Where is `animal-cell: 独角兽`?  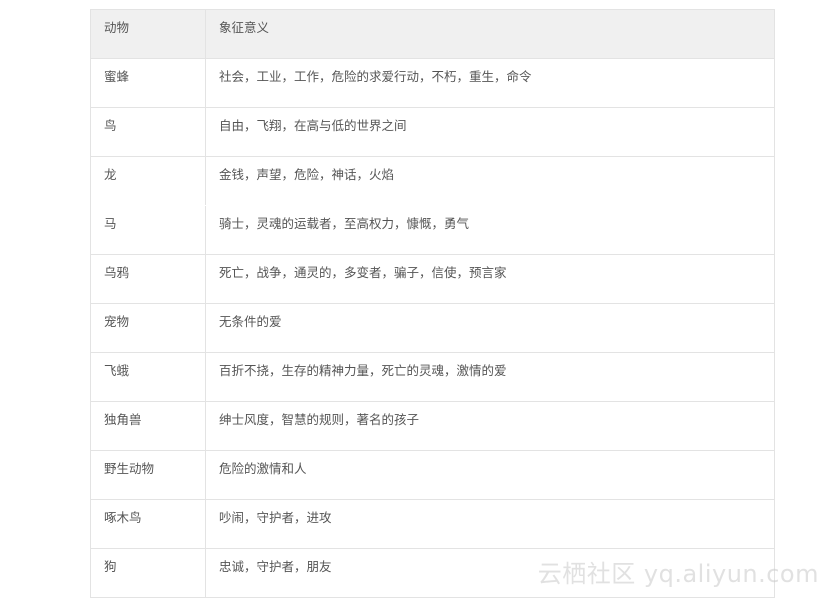
animal-cell: 独角兽 is located at coordinates (148, 426).